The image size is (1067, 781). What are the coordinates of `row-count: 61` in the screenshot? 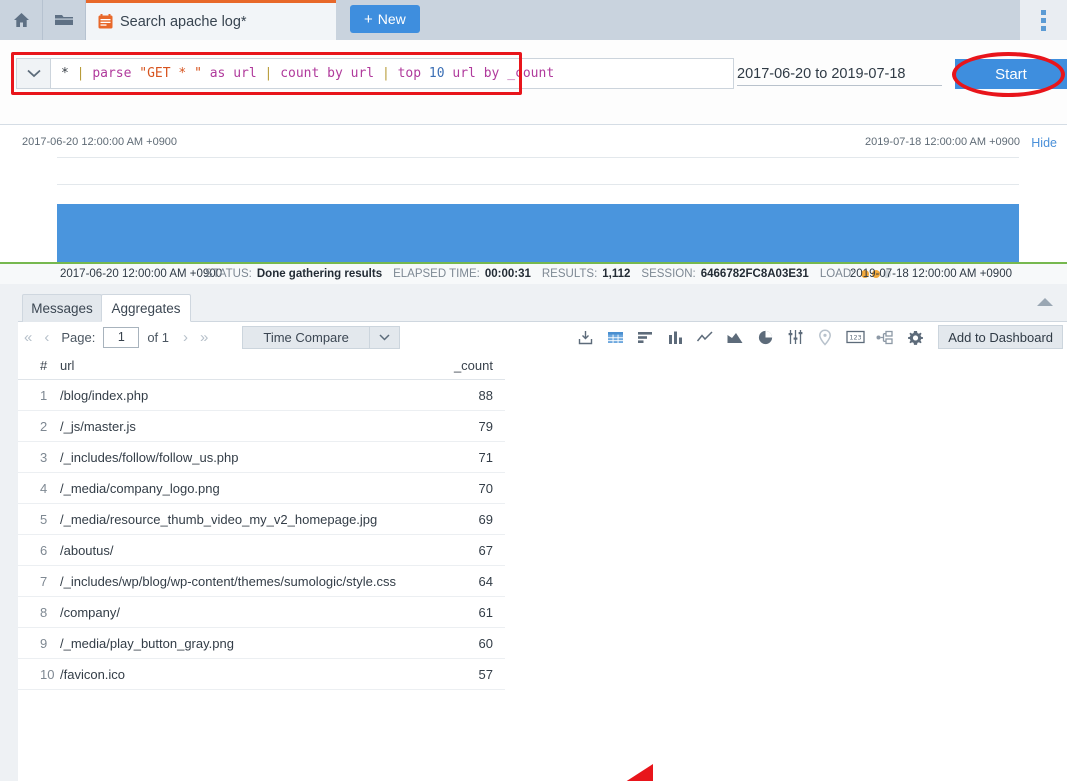 It's located at (485, 612).